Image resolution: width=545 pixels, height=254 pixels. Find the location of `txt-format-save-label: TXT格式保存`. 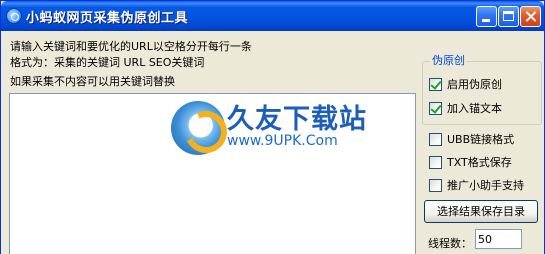

txt-format-save-label: TXT格式保存 is located at coordinates (479, 162).